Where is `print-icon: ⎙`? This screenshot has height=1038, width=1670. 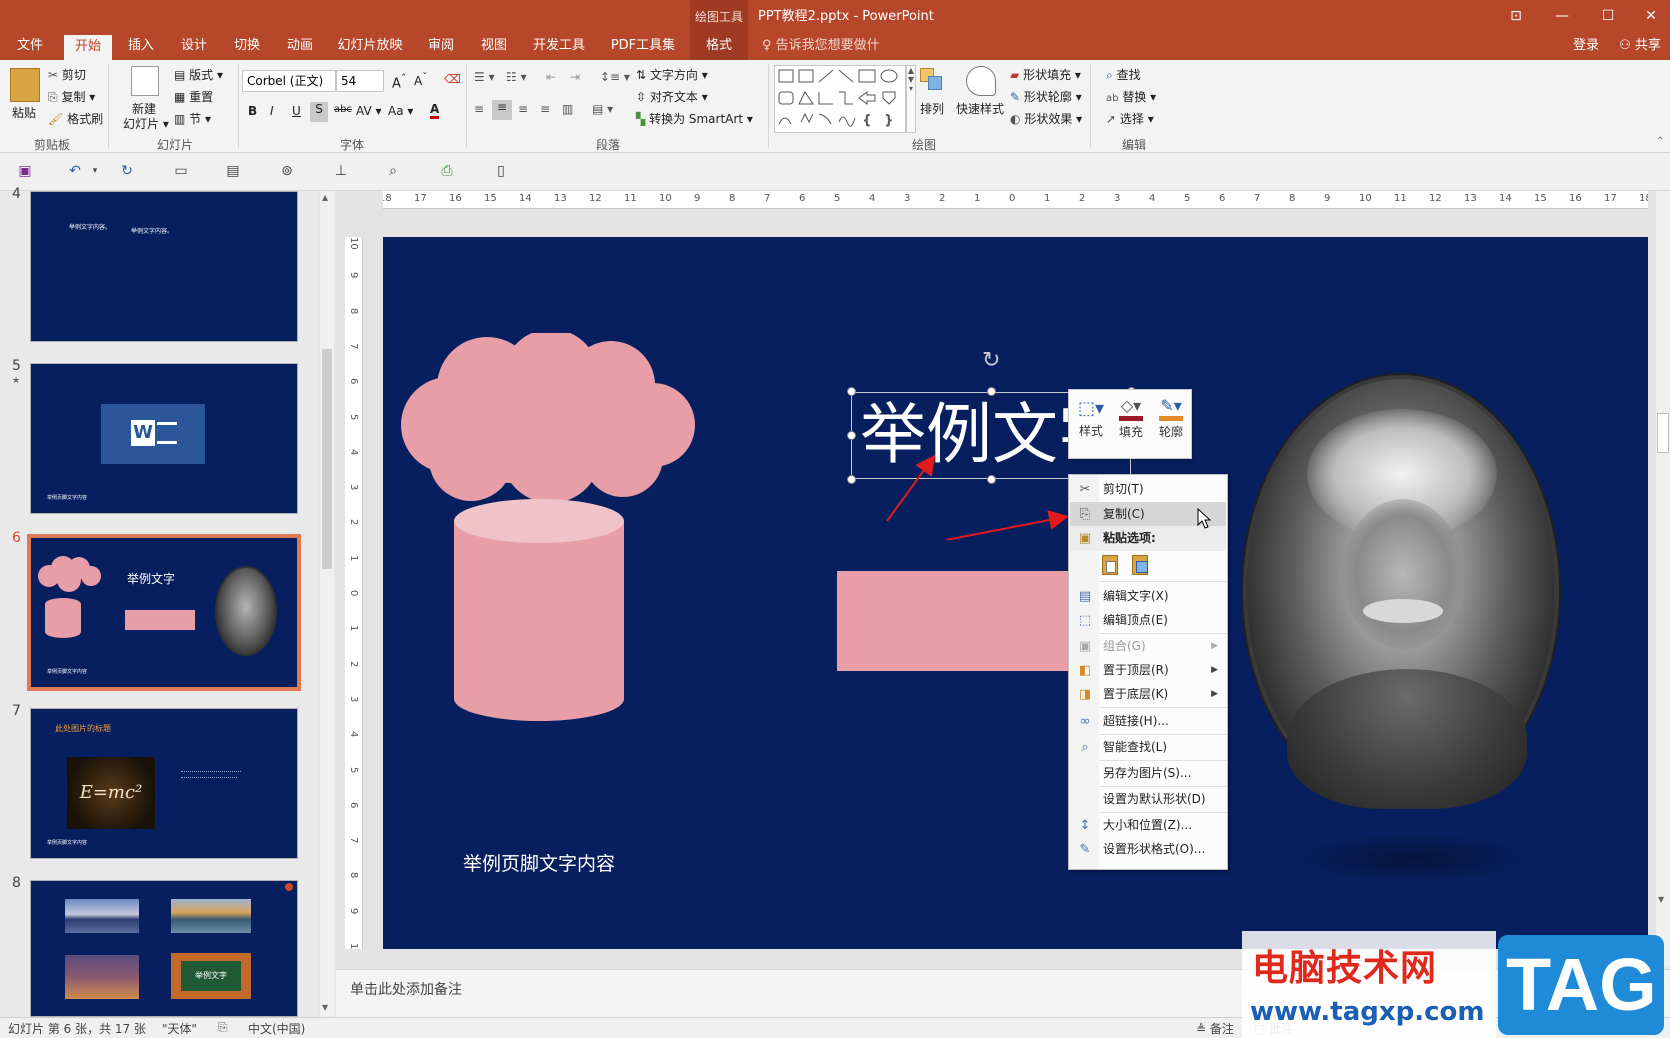 print-icon: ⎙ is located at coordinates (447, 171).